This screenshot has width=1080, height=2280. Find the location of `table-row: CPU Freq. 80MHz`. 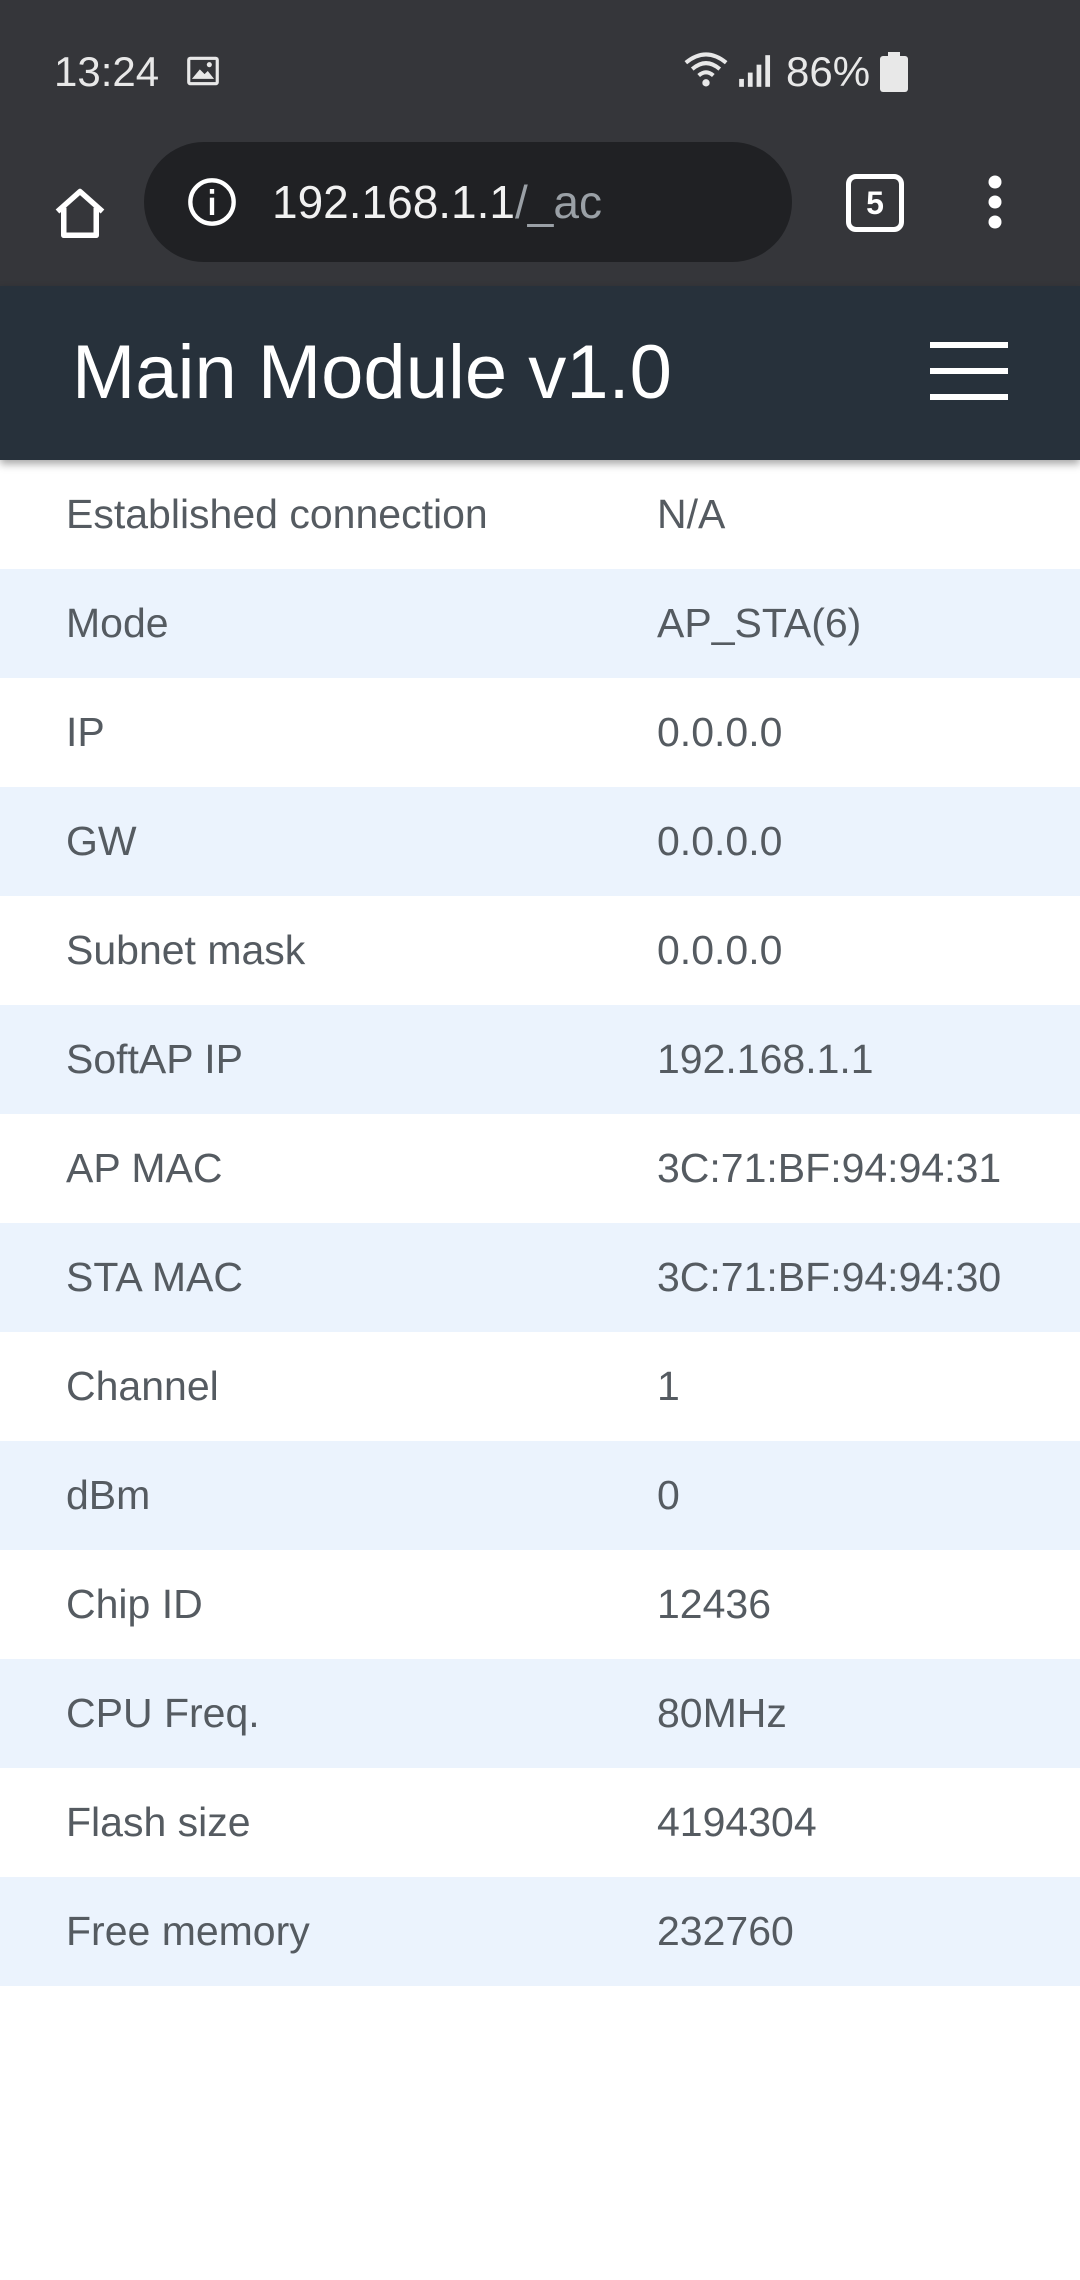

table-row: CPU Freq. 80MHz is located at coordinates (540, 1713).